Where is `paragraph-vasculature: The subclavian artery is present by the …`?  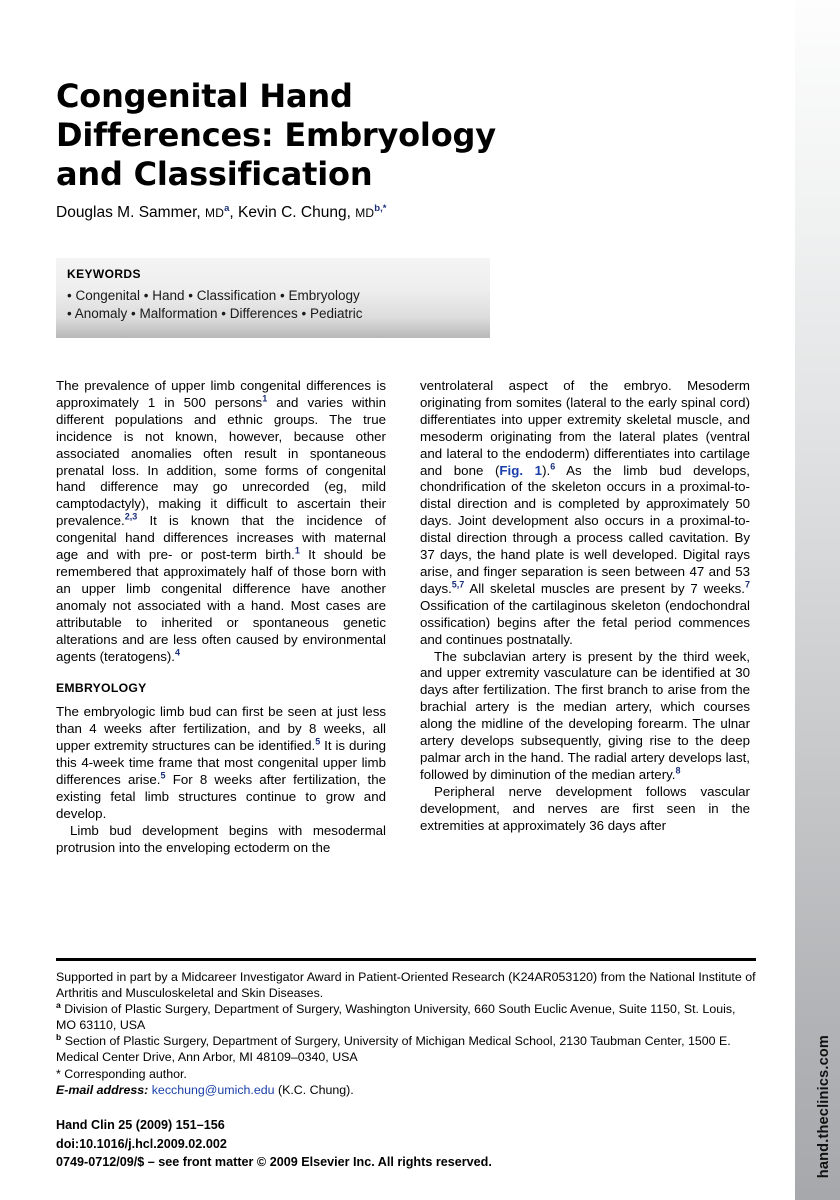 paragraph-vasculature: The subclavian artery is present by the … is located at coordinates (585, 716).